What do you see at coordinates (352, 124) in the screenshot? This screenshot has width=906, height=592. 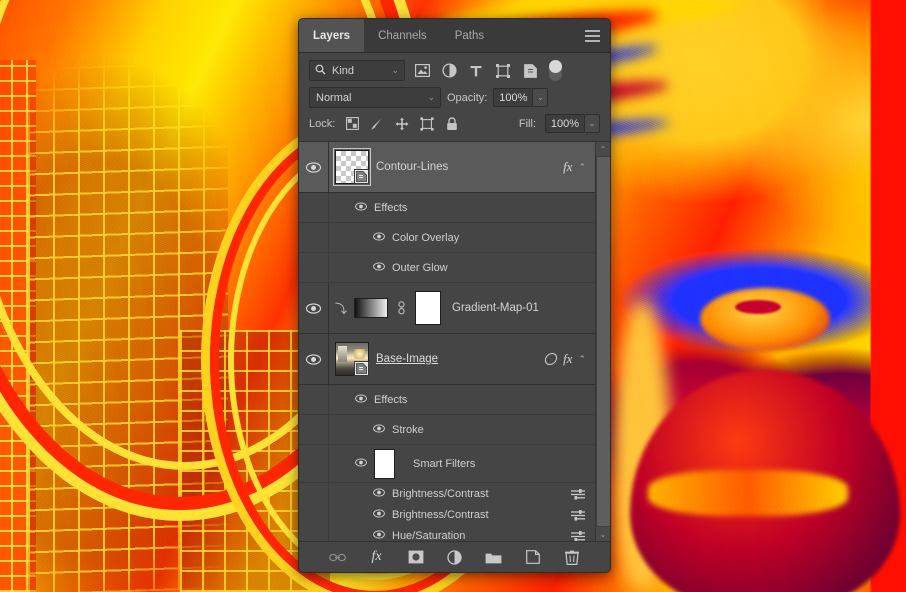 I see `lock-transparent-pixels-icon` at bounding box center [352, 124].